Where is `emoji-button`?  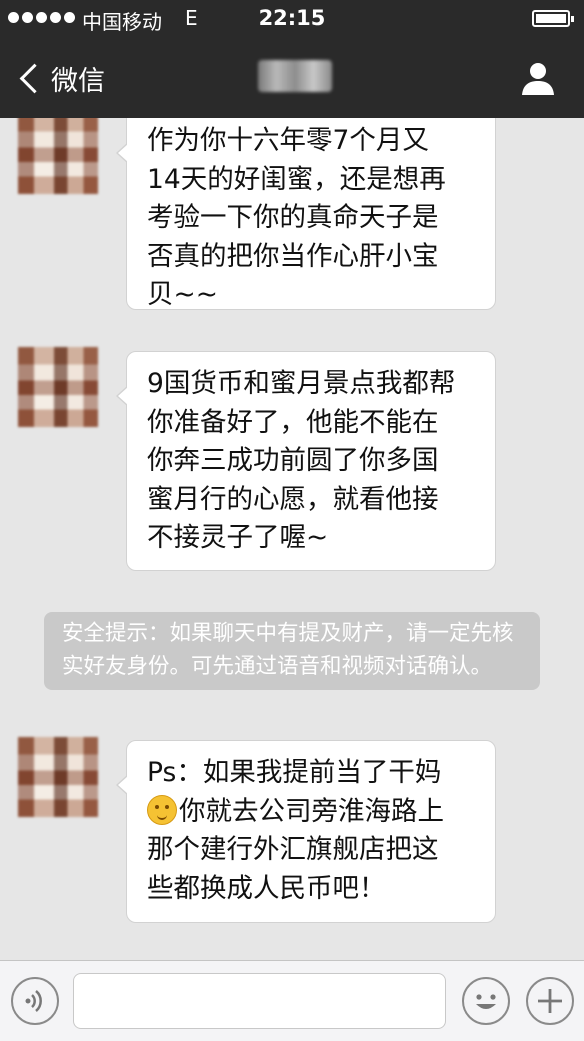
emoji-button is located at coordinates (486, 1001).